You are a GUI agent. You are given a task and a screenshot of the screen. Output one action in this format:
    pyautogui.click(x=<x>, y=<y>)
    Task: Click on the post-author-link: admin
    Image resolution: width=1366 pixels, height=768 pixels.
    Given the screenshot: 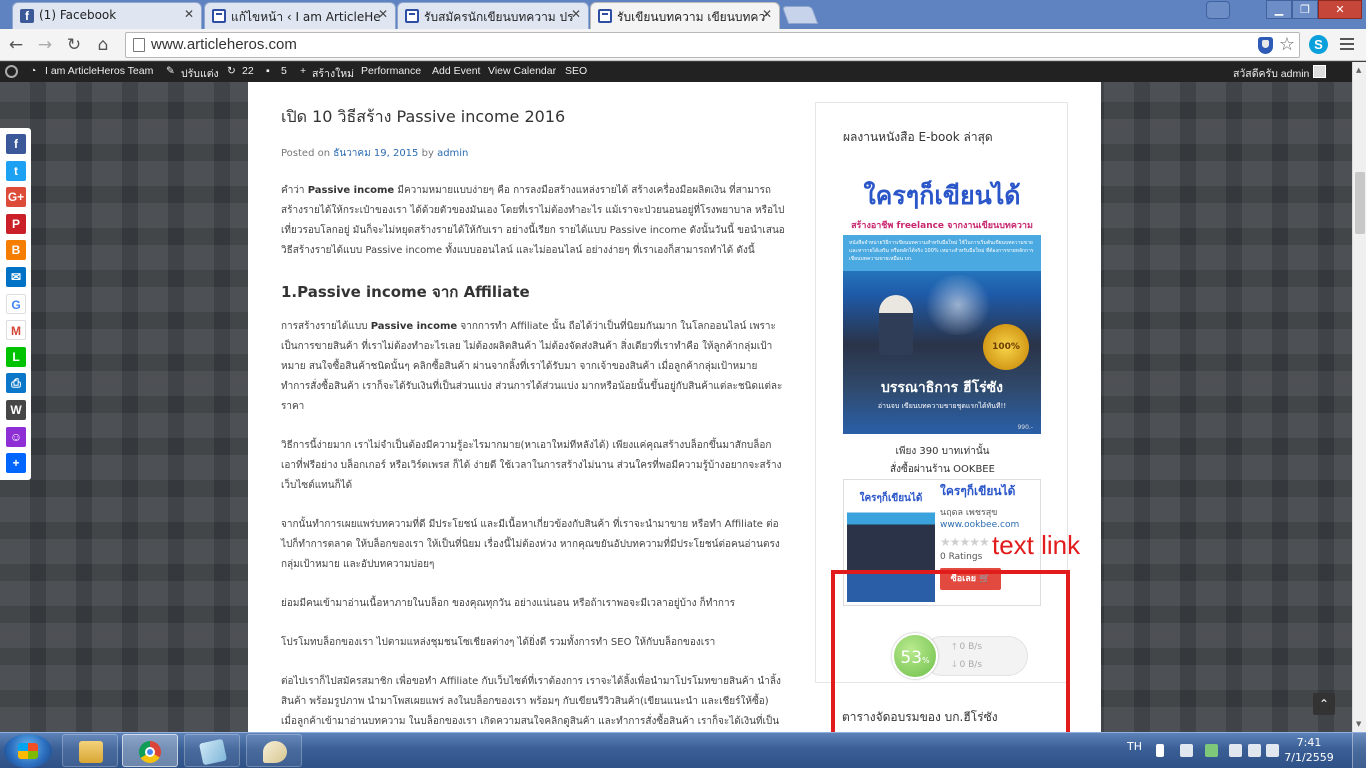 What is the action you would take?
    pyautogui.click(x=452, y=153)
    